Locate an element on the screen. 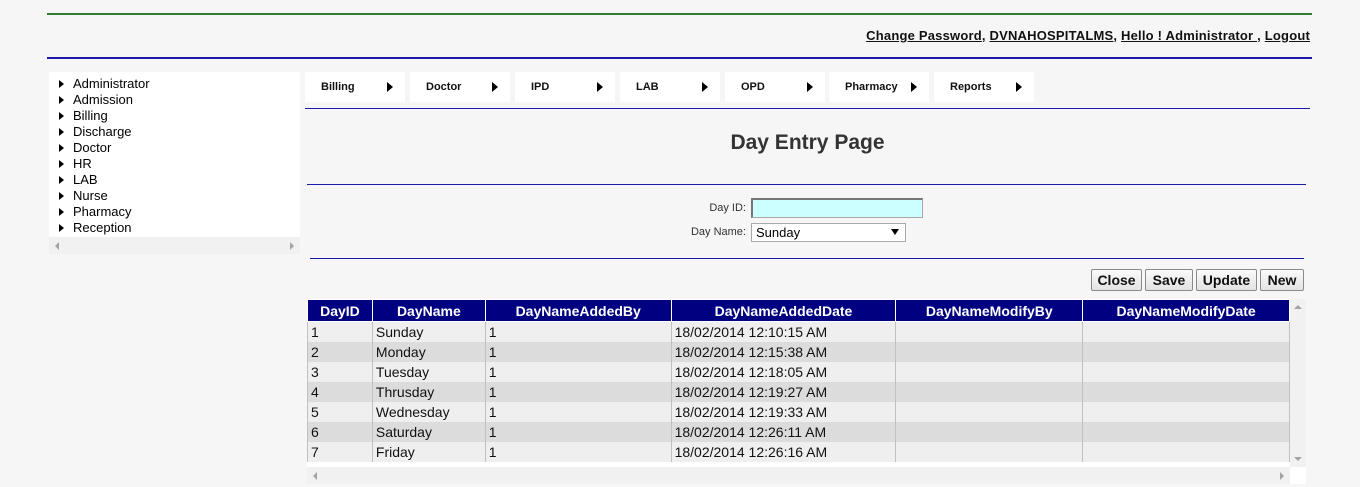 The width and height of the screenshot is (1360, 487). sidebar-item-label: Reception is located at coordinates (102, 227).